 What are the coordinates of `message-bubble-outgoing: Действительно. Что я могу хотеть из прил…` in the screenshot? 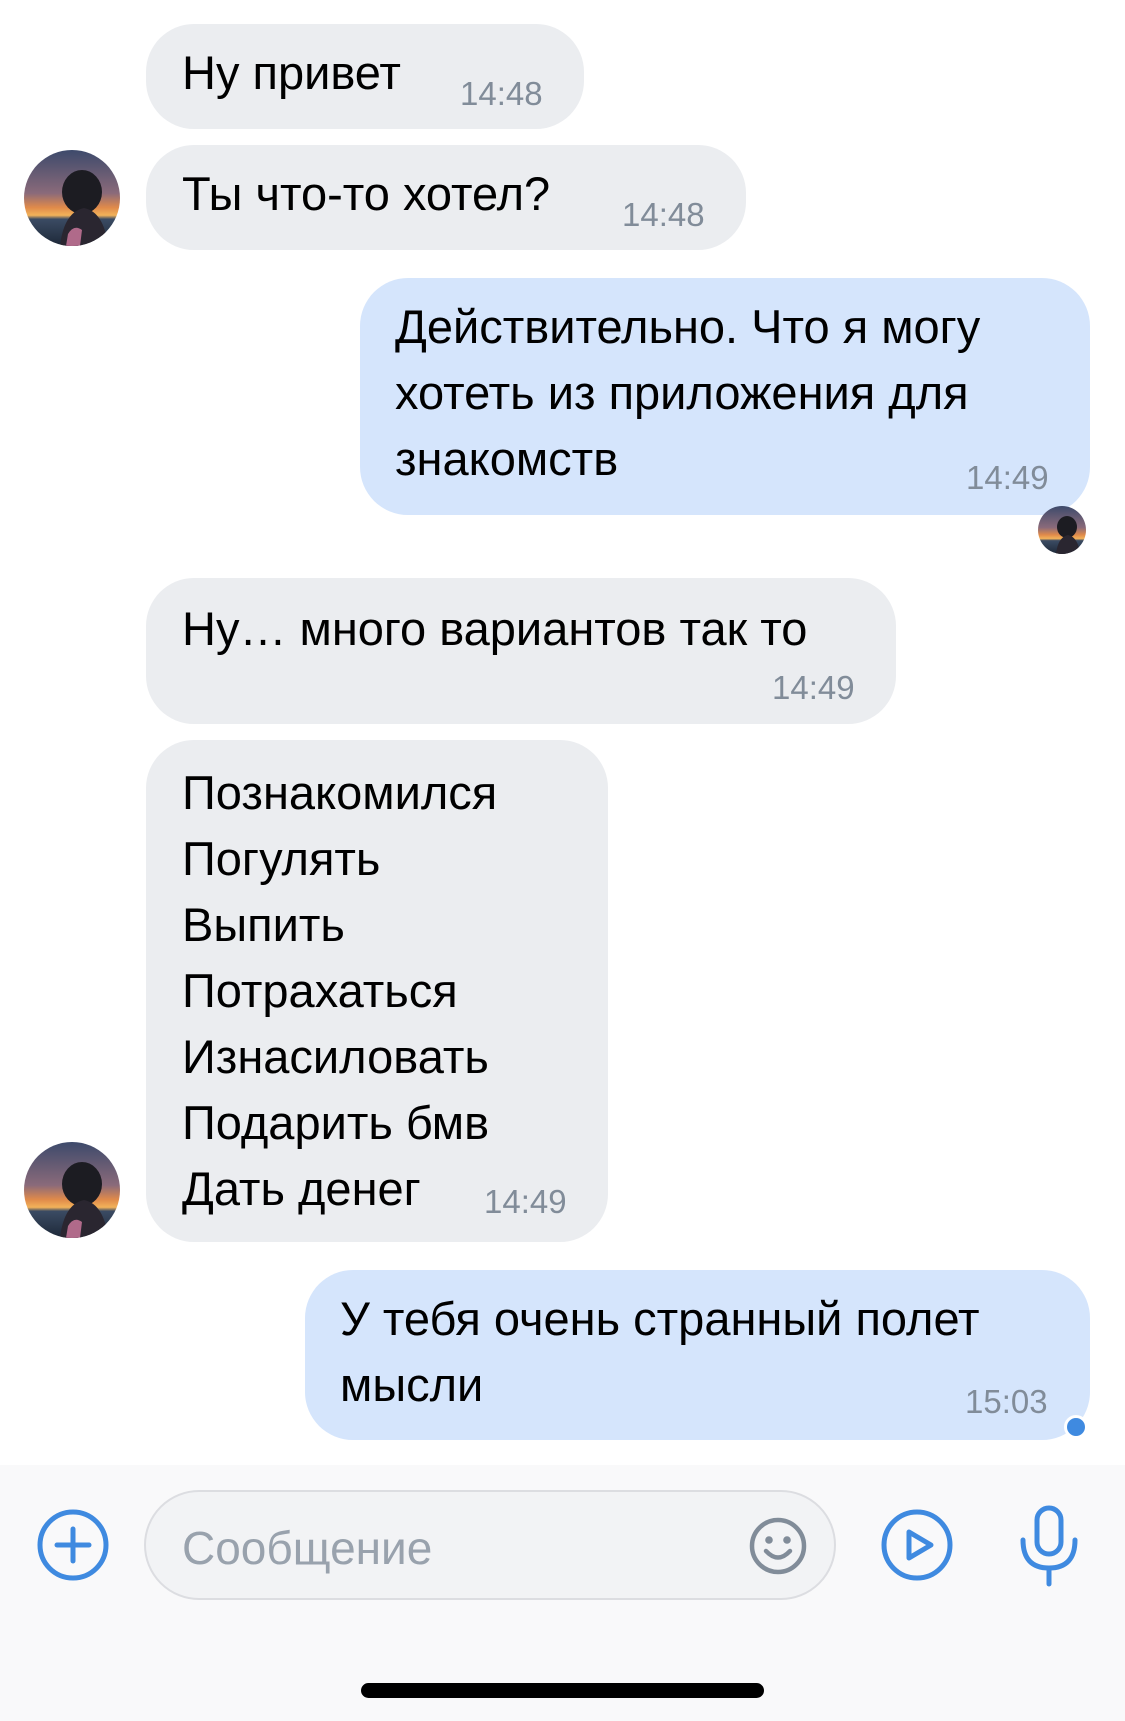 It's located at (725, 396).